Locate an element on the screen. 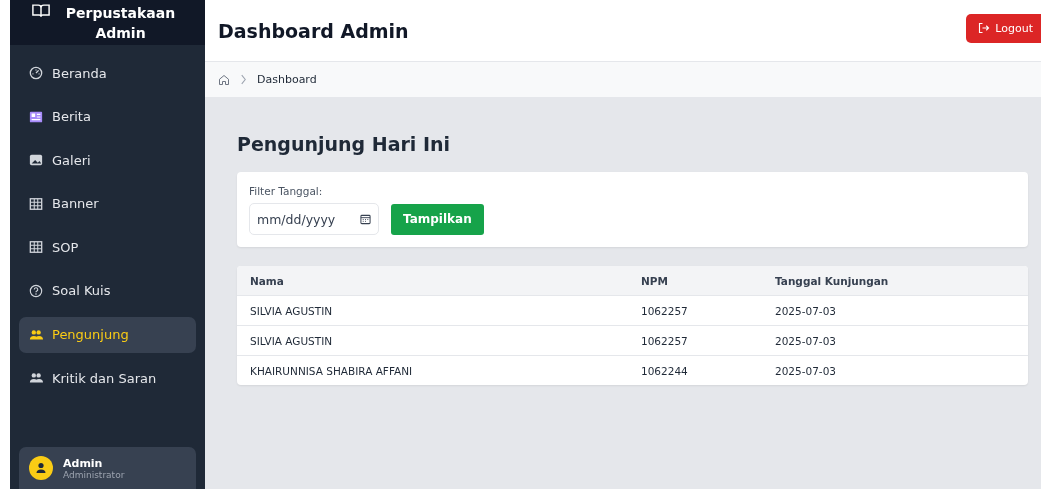 This screenshot has height=489, width=1041. sidebar-item: SOP is located at coordinates (107, 247).